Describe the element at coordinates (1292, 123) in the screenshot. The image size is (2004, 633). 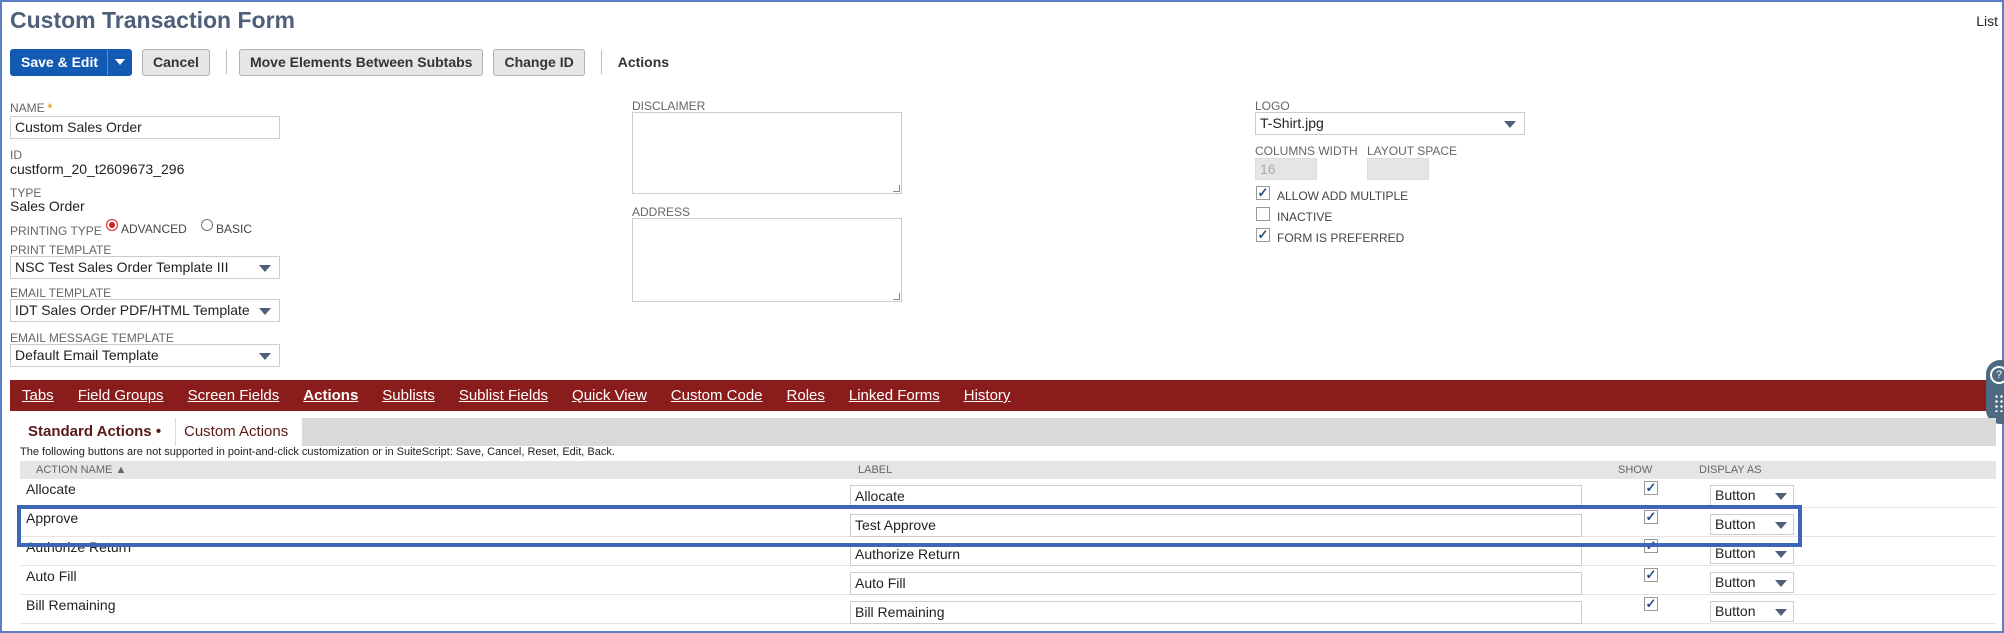
I see `logo-value: T-Shirt.jpg` at that location.